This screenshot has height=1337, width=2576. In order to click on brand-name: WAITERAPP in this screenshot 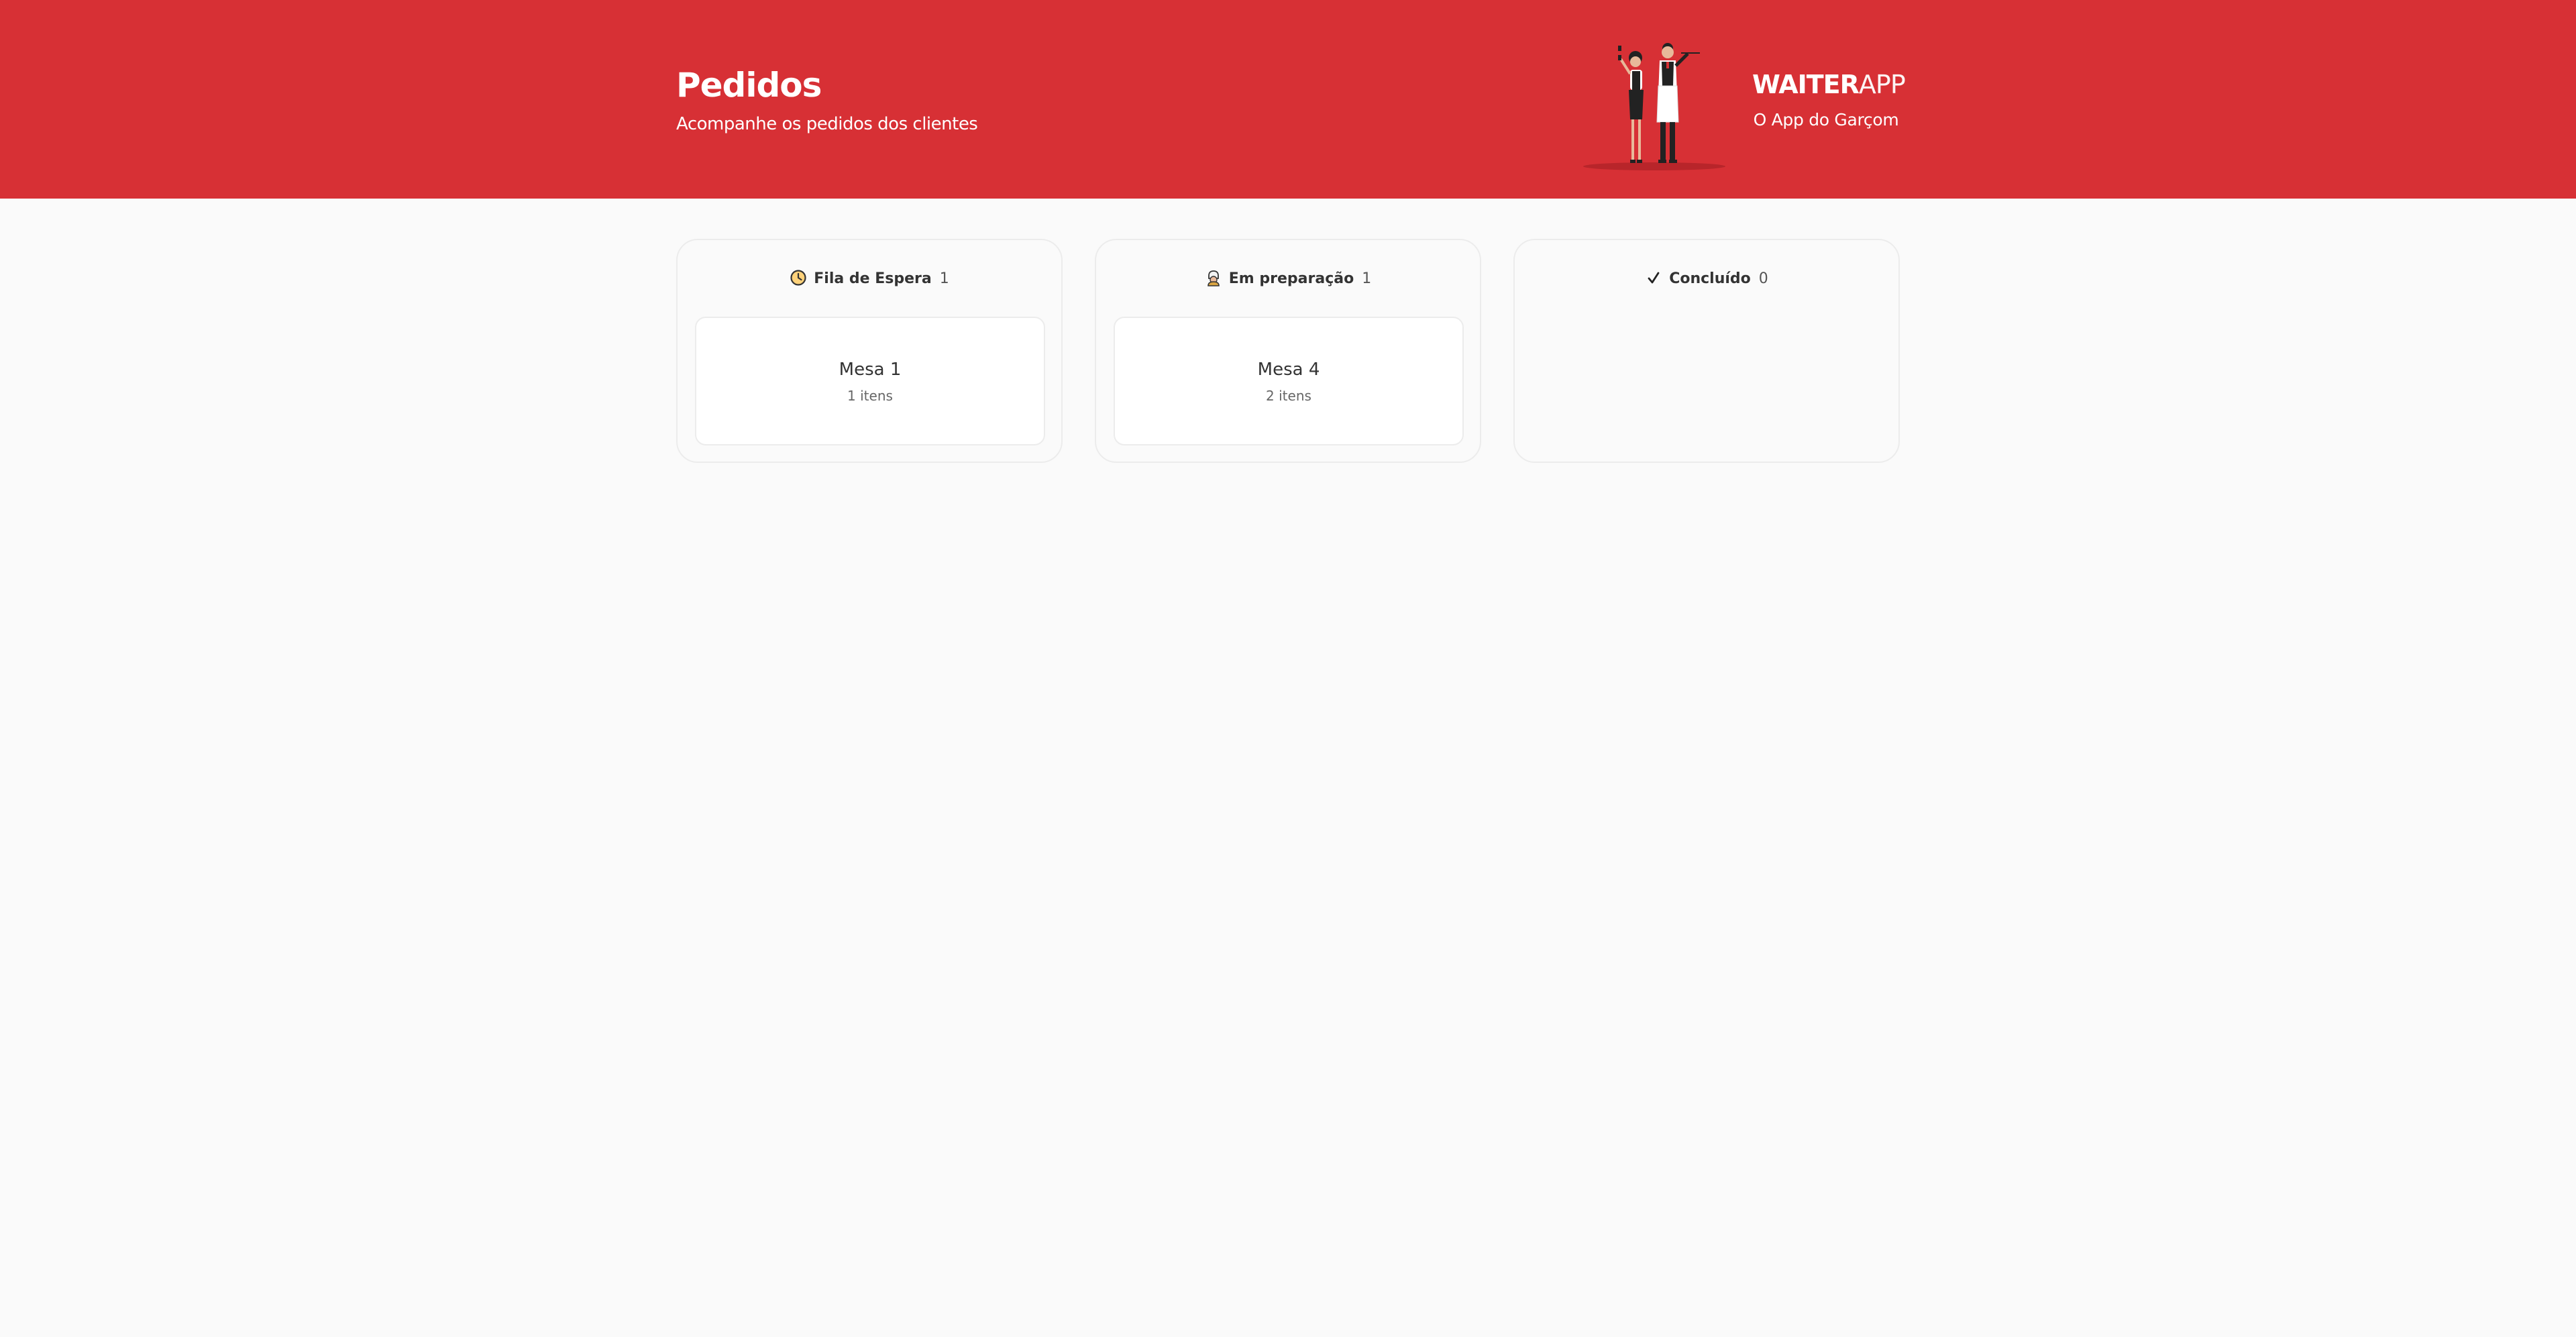, I will do `click(1829, 84)`.